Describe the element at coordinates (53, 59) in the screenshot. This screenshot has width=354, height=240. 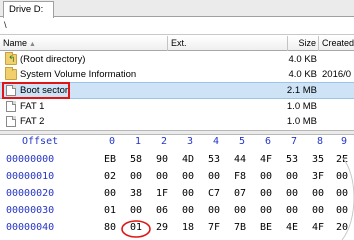
I see `item-name: (Root directory)` at that location.